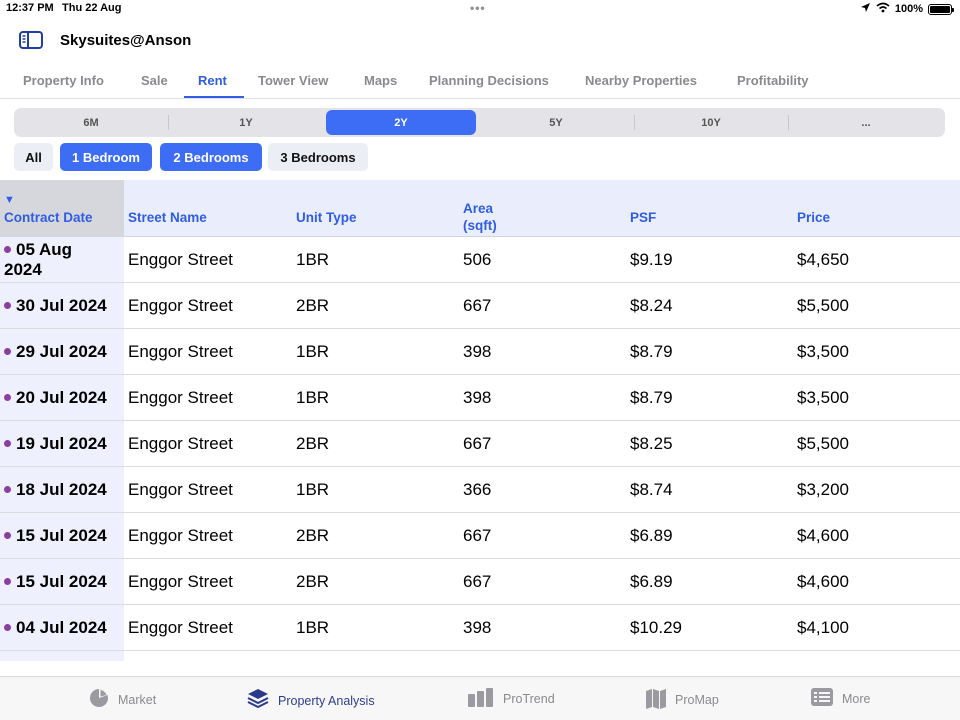 The width and height of the screenshot is (960, 720). Describe the element at coordinates (55, 628) in the screenshot. I see `contract-date-cell: 04 Jul 2024` at that location.